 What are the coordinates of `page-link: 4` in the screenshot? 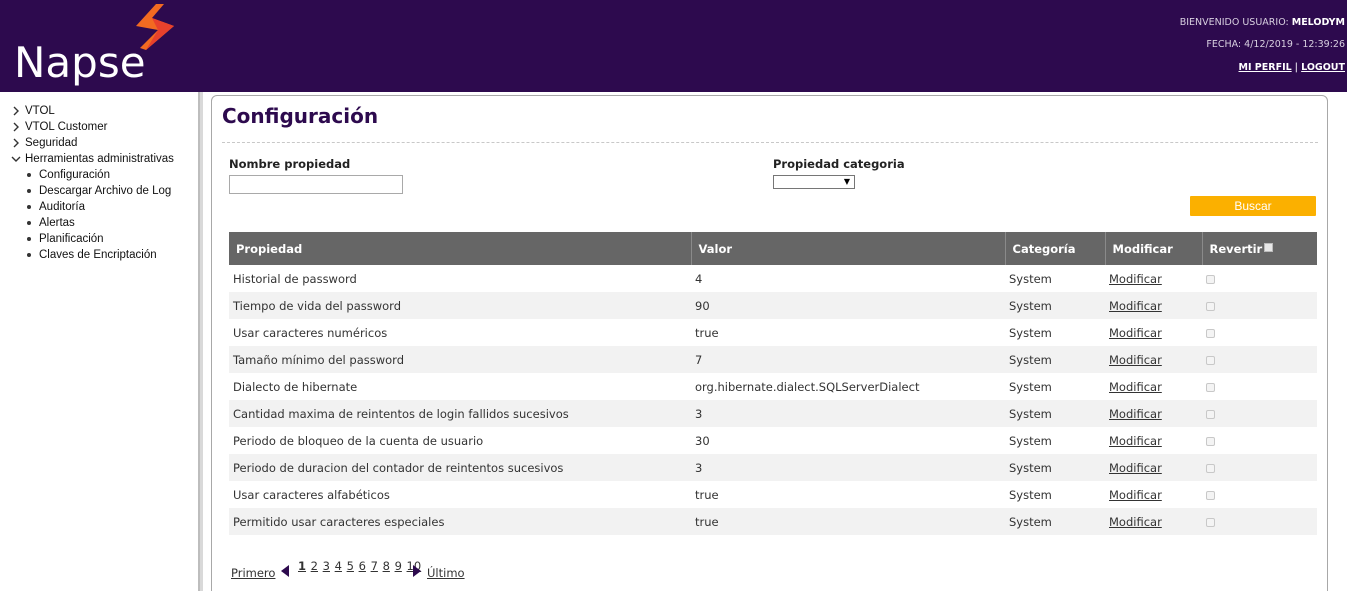 It's located at (338, 566).